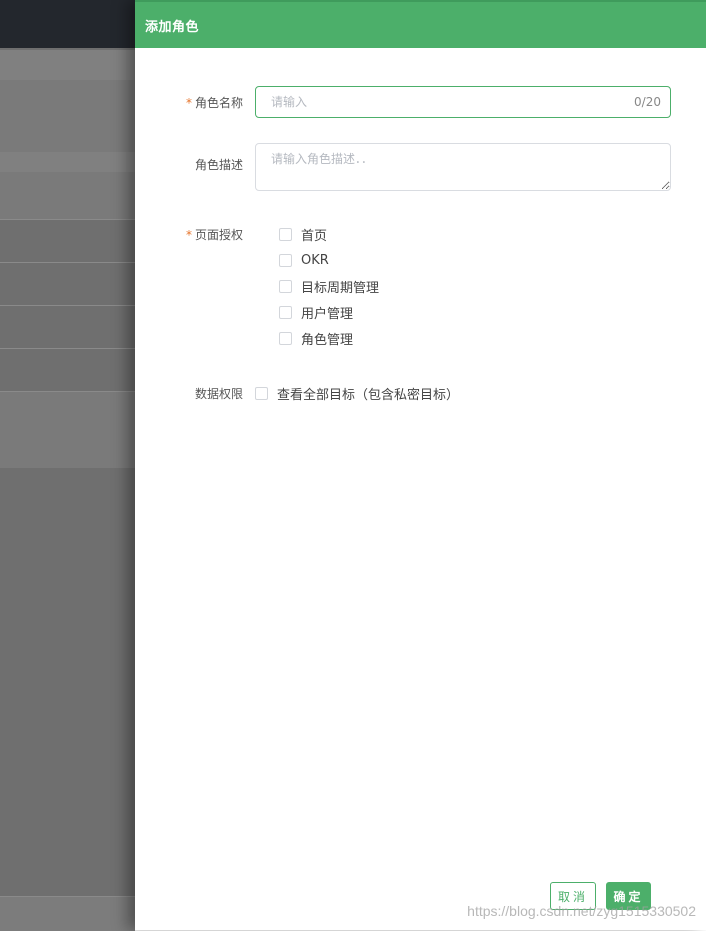 The height and width of the screenshot is (931, 706). I want to click on page-auth-option-users: 用户管理, so click(316, 312).